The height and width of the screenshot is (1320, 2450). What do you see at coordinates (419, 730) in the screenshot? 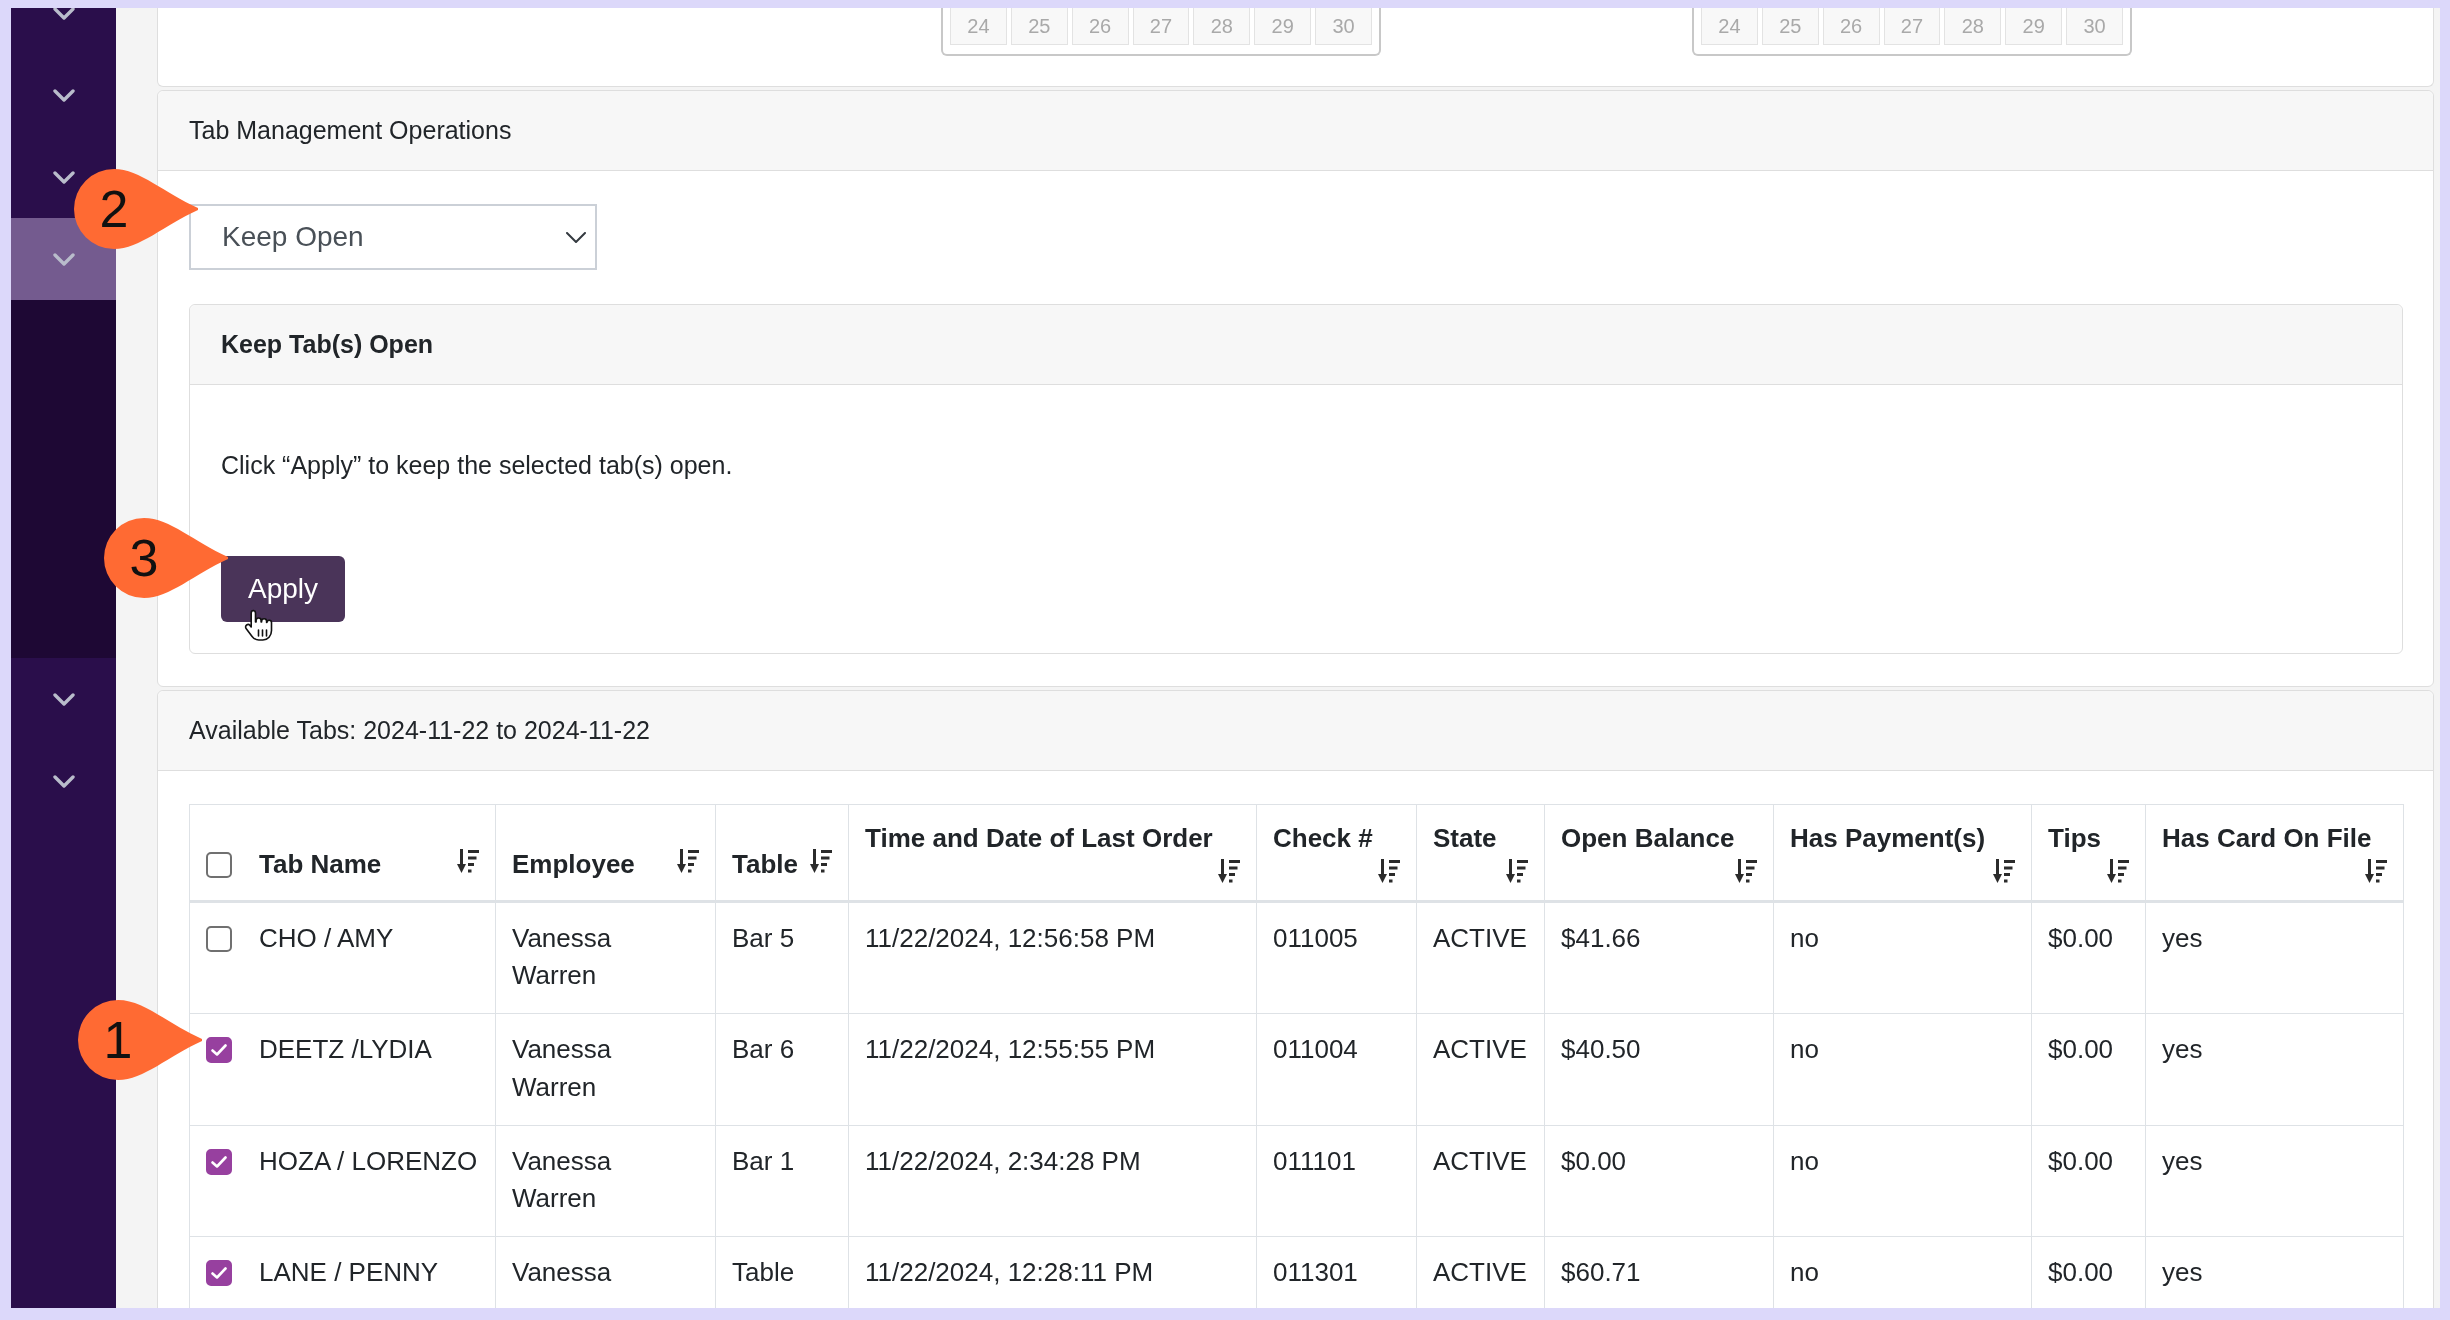
I see `panel-title: Available Tabs: 2024-11-22 to 2024-11-22` at bounding box center [419, 730].